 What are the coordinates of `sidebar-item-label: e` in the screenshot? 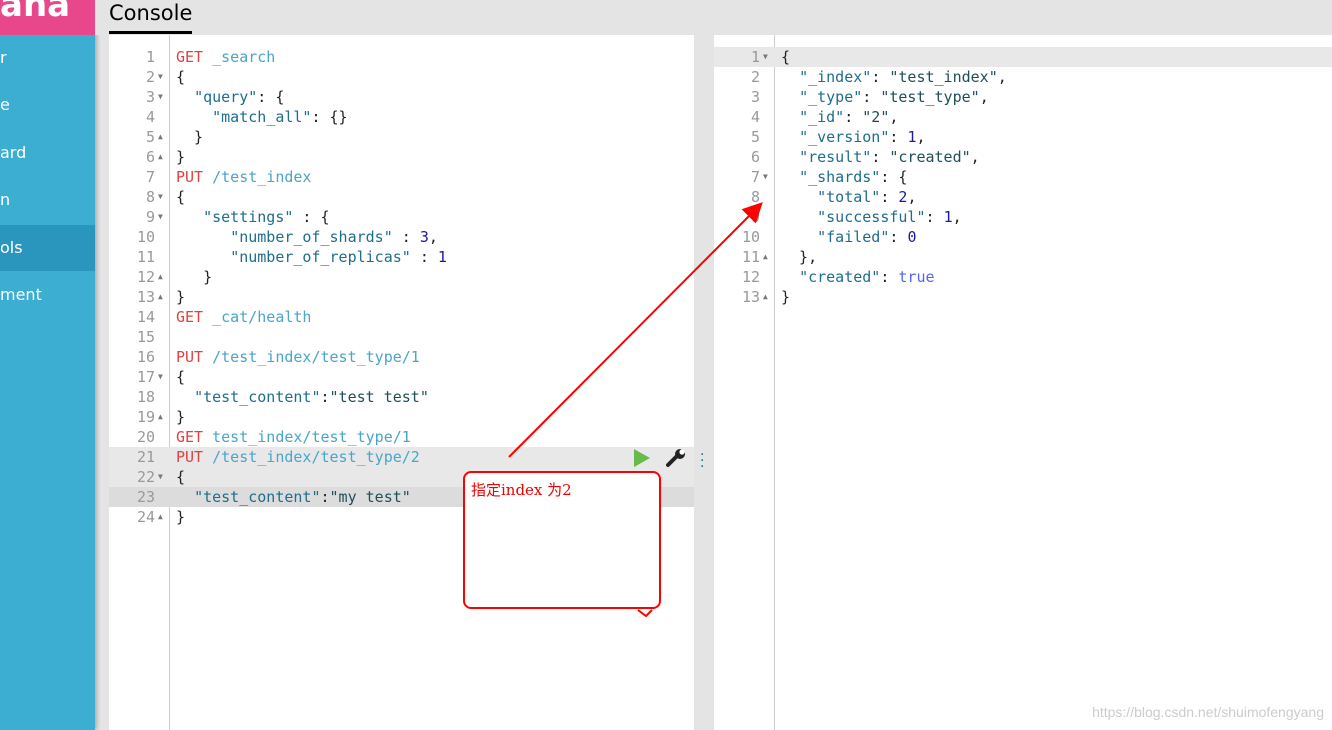 It's located at (5, 104).